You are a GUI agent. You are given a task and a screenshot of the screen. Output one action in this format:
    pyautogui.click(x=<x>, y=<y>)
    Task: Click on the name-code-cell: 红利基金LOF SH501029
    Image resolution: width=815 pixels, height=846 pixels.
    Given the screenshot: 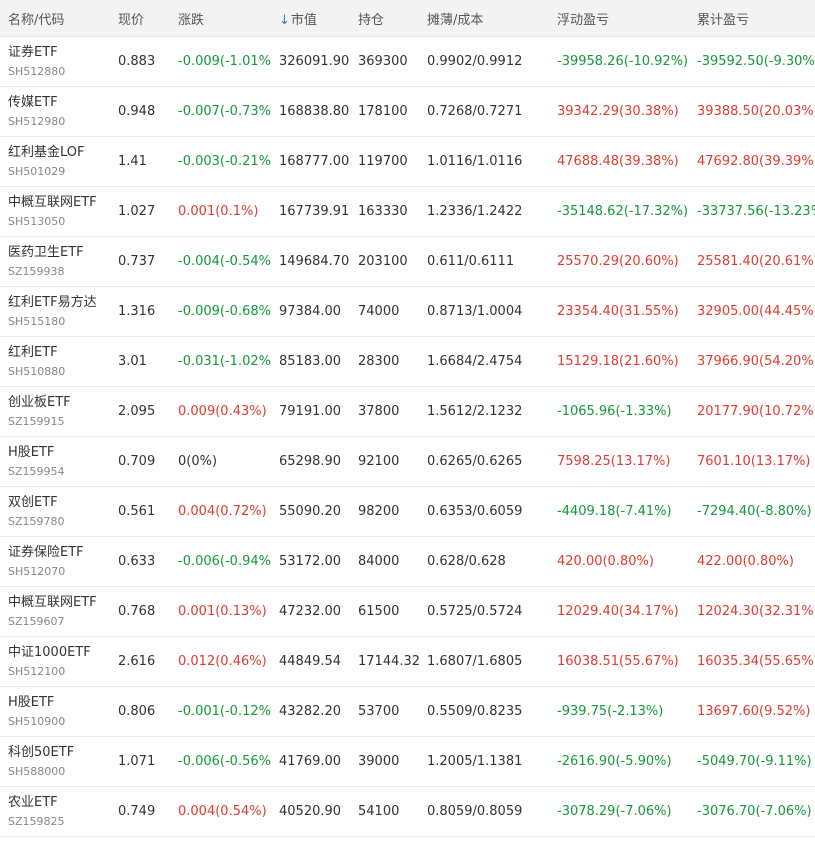 What is the action you would take?
    pyautogui.click(x=55, y=162)
    